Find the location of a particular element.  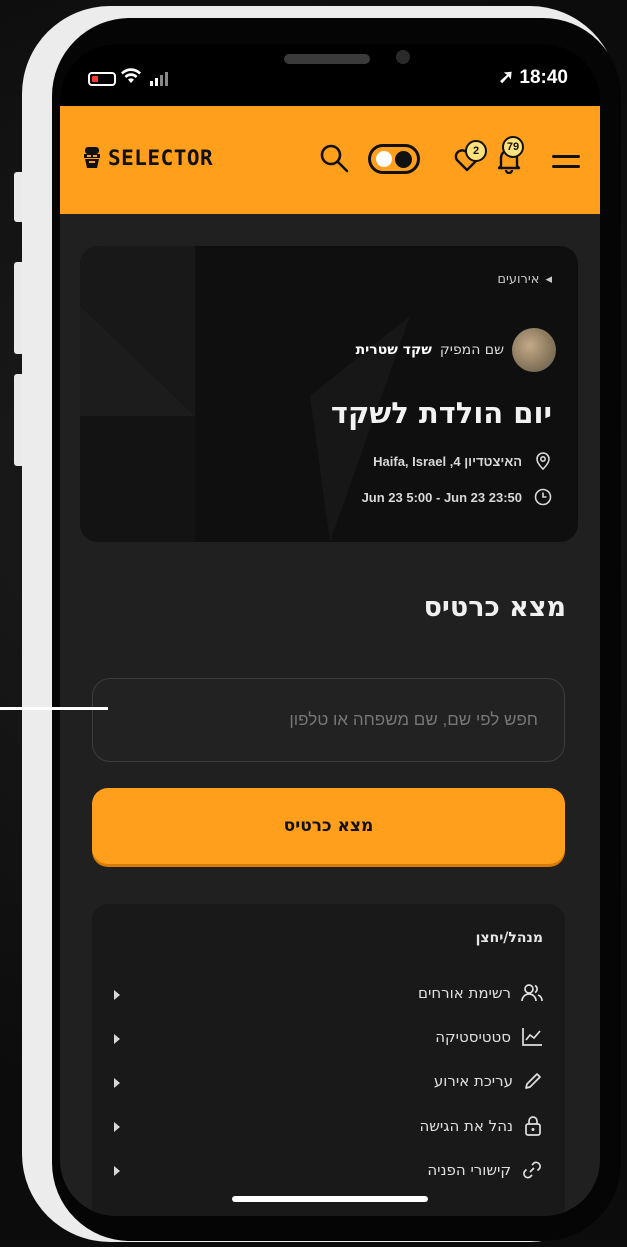

battery-icon is located at coordinates (102, 79).